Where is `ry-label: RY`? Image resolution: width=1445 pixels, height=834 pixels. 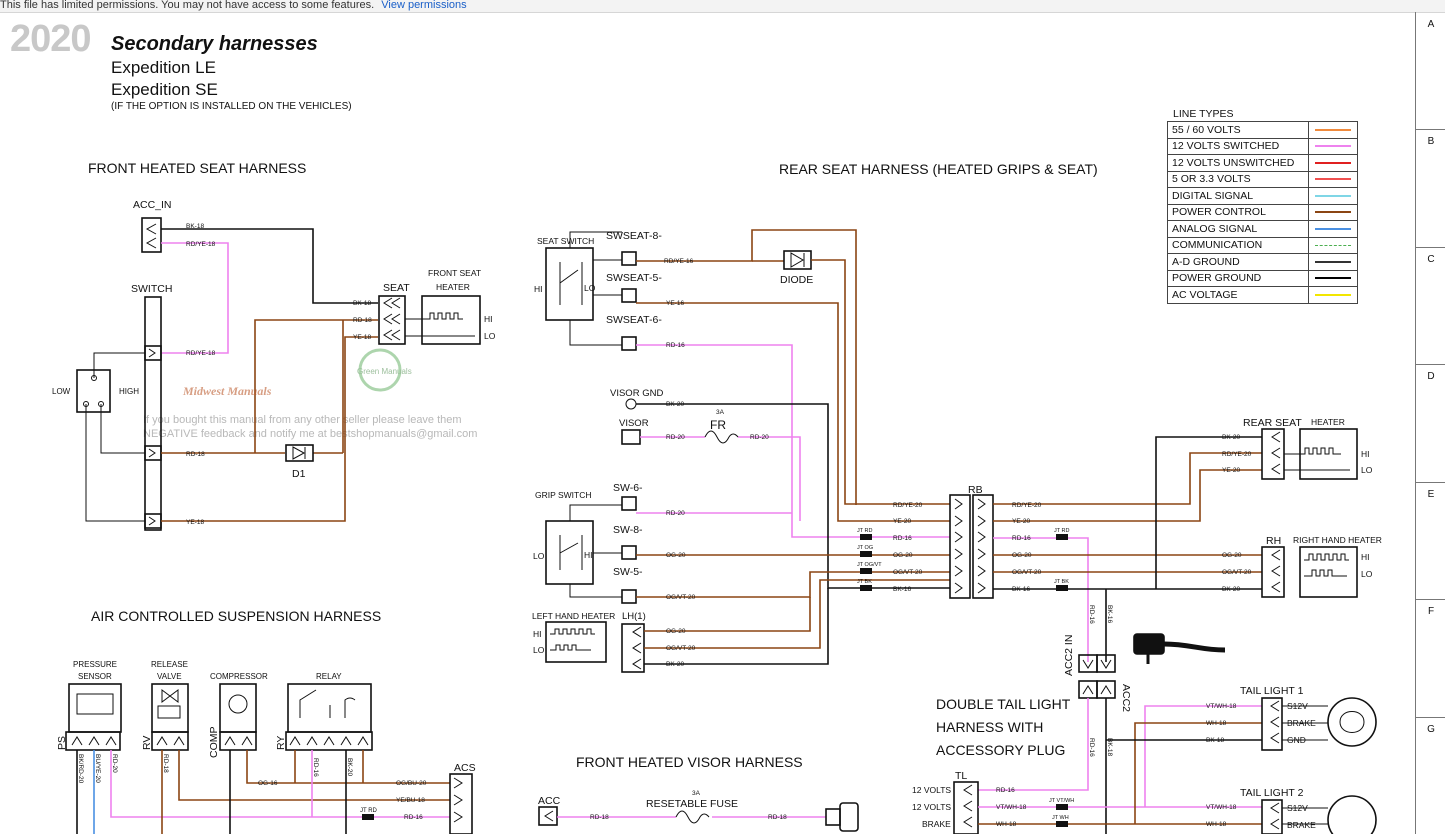 ry-label: RY is located at coordinates (281, 743).